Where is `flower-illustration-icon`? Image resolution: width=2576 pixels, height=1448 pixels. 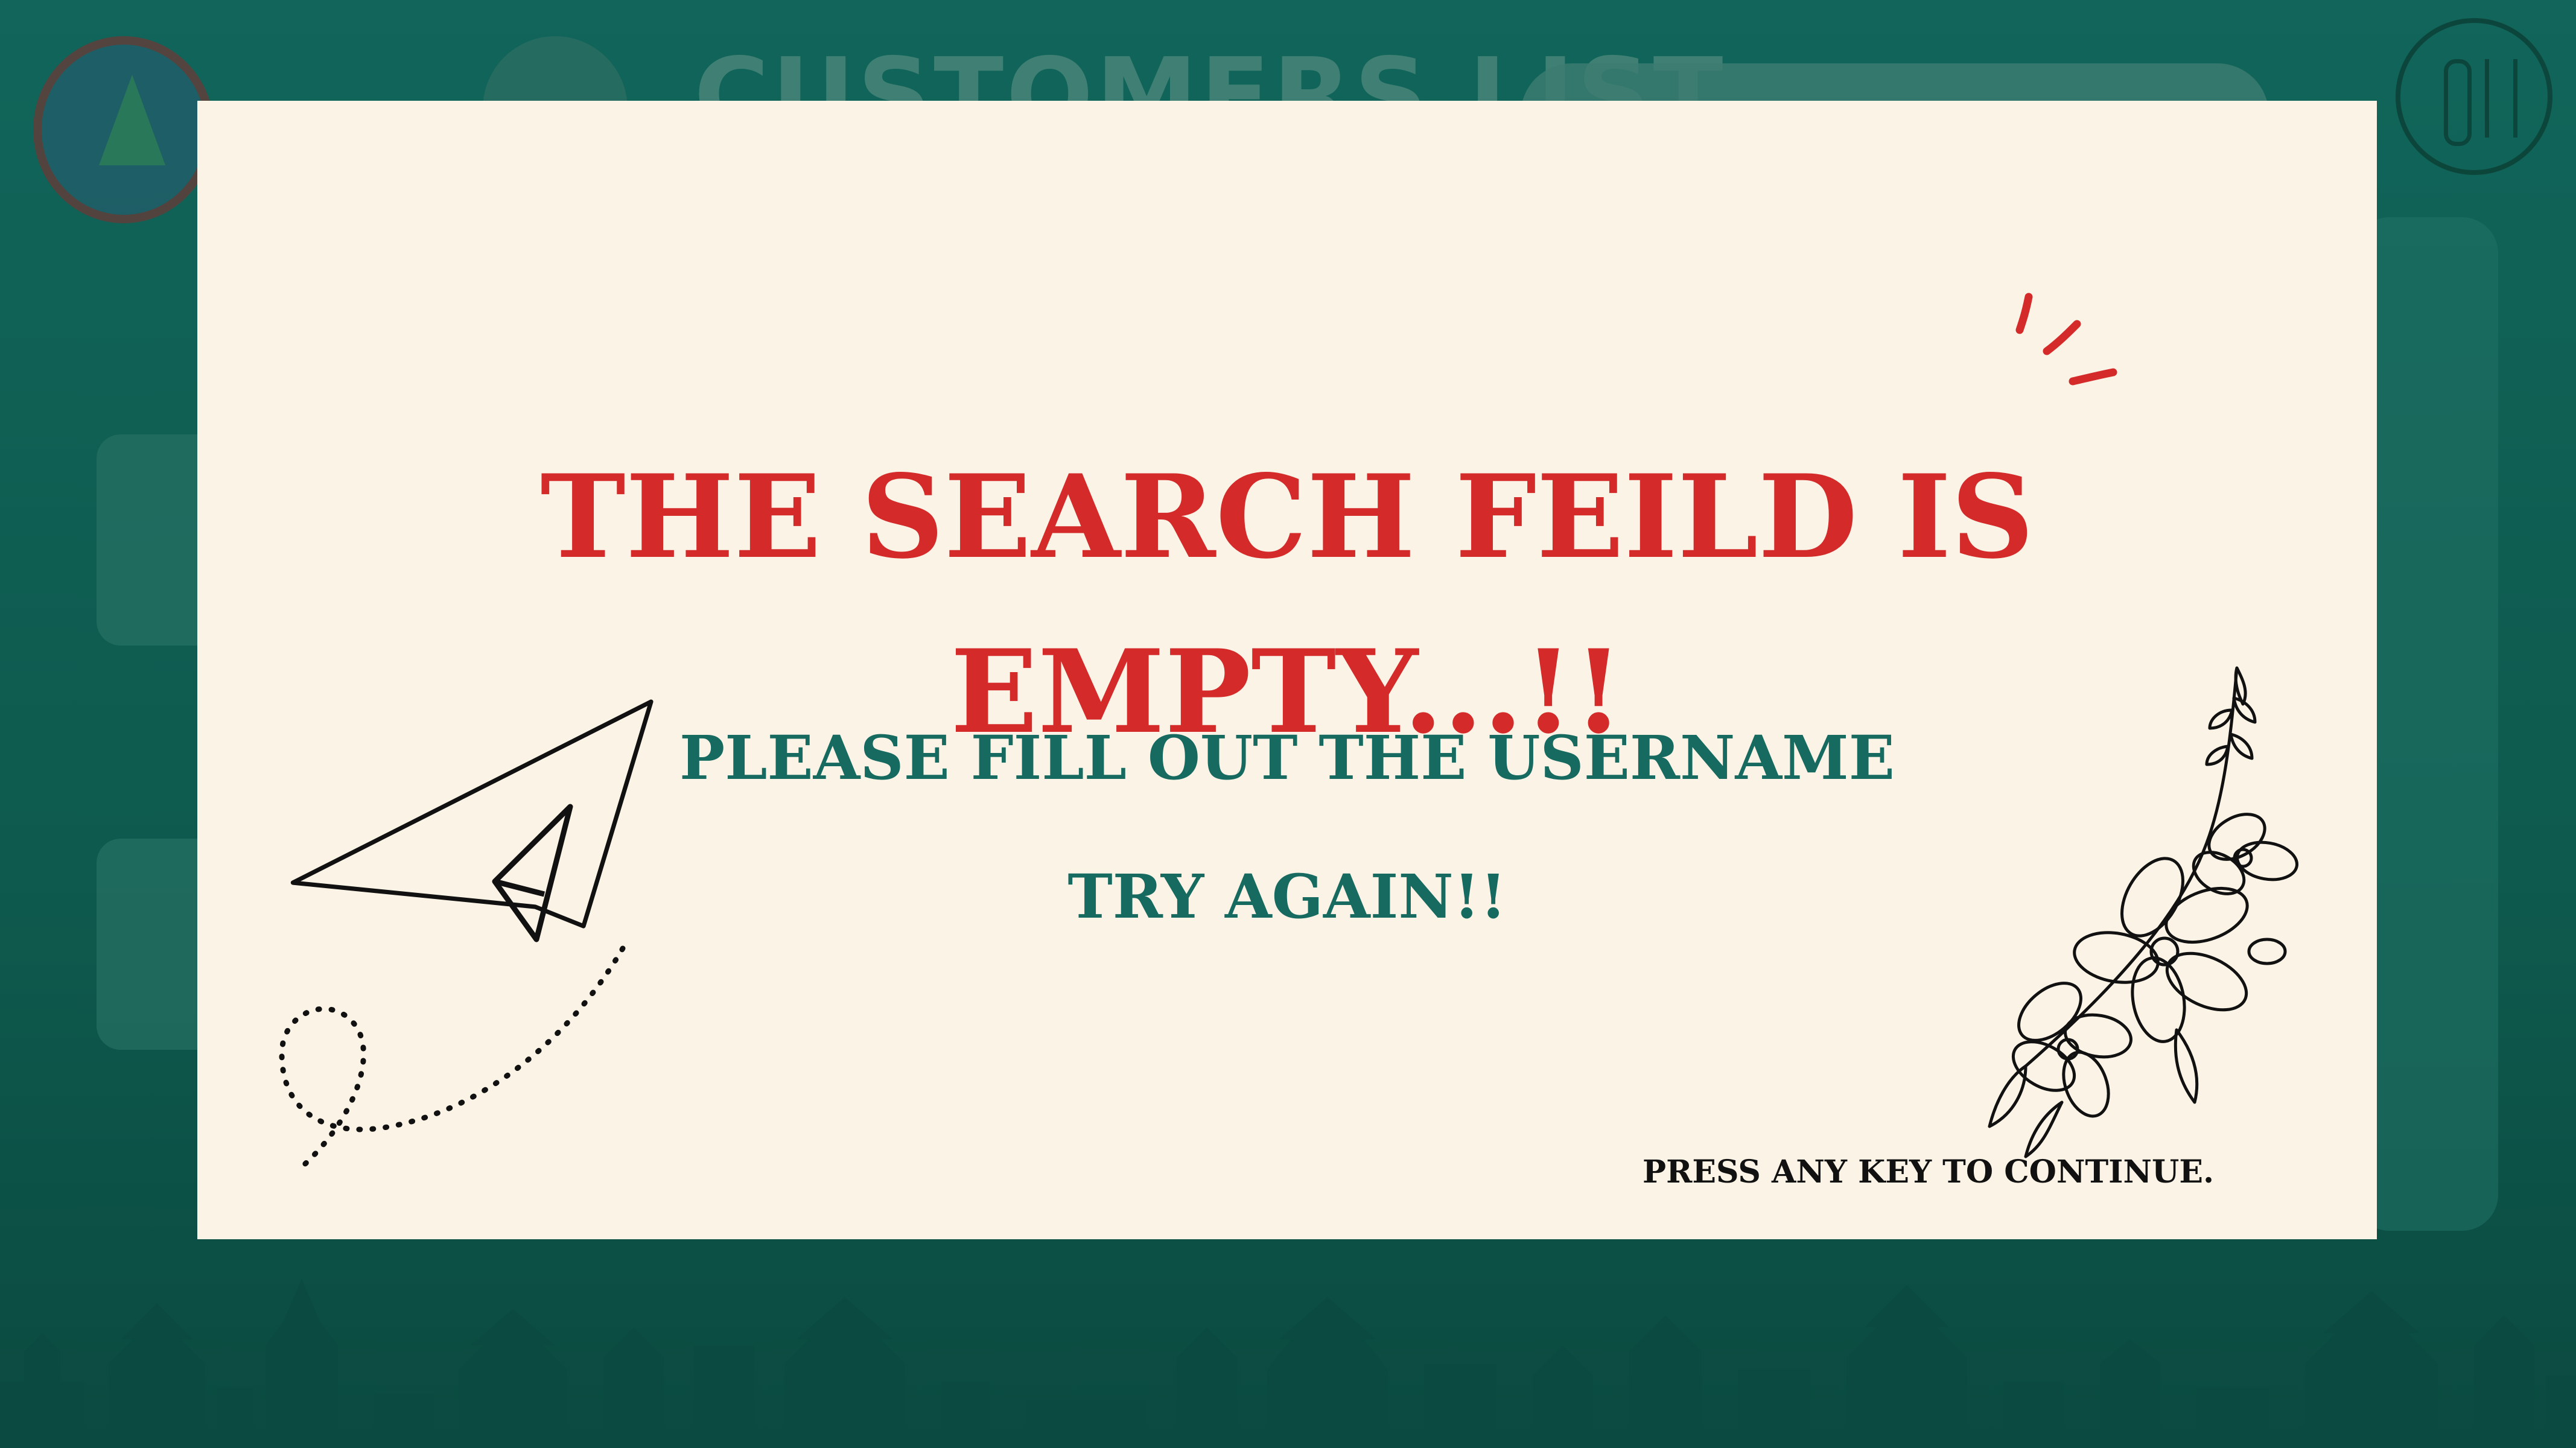 flower-illustration-icon is located at coordinates (2143, 912).